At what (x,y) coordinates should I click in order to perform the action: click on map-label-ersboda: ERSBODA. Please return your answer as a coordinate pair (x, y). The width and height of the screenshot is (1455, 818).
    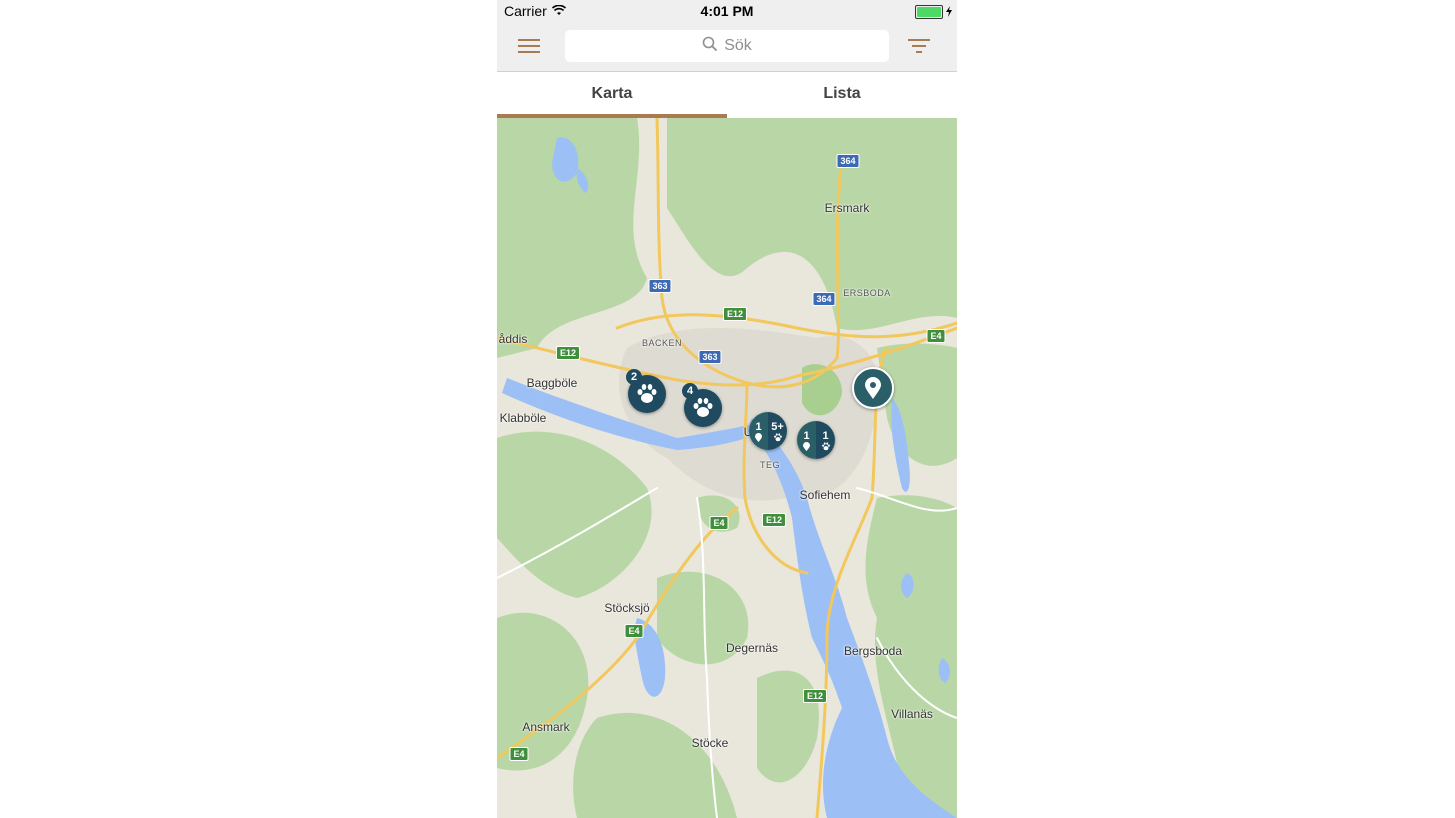
    Looking at the image, I should click on (867, 293).